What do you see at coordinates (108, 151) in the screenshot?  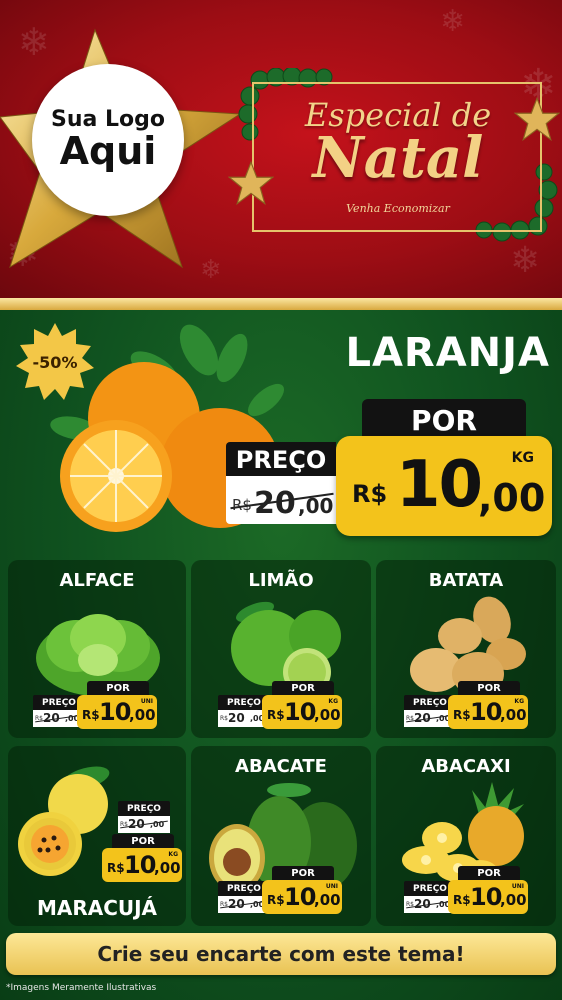 I see `logo-text-line2: Aqui` at bounding box center [108, 151].